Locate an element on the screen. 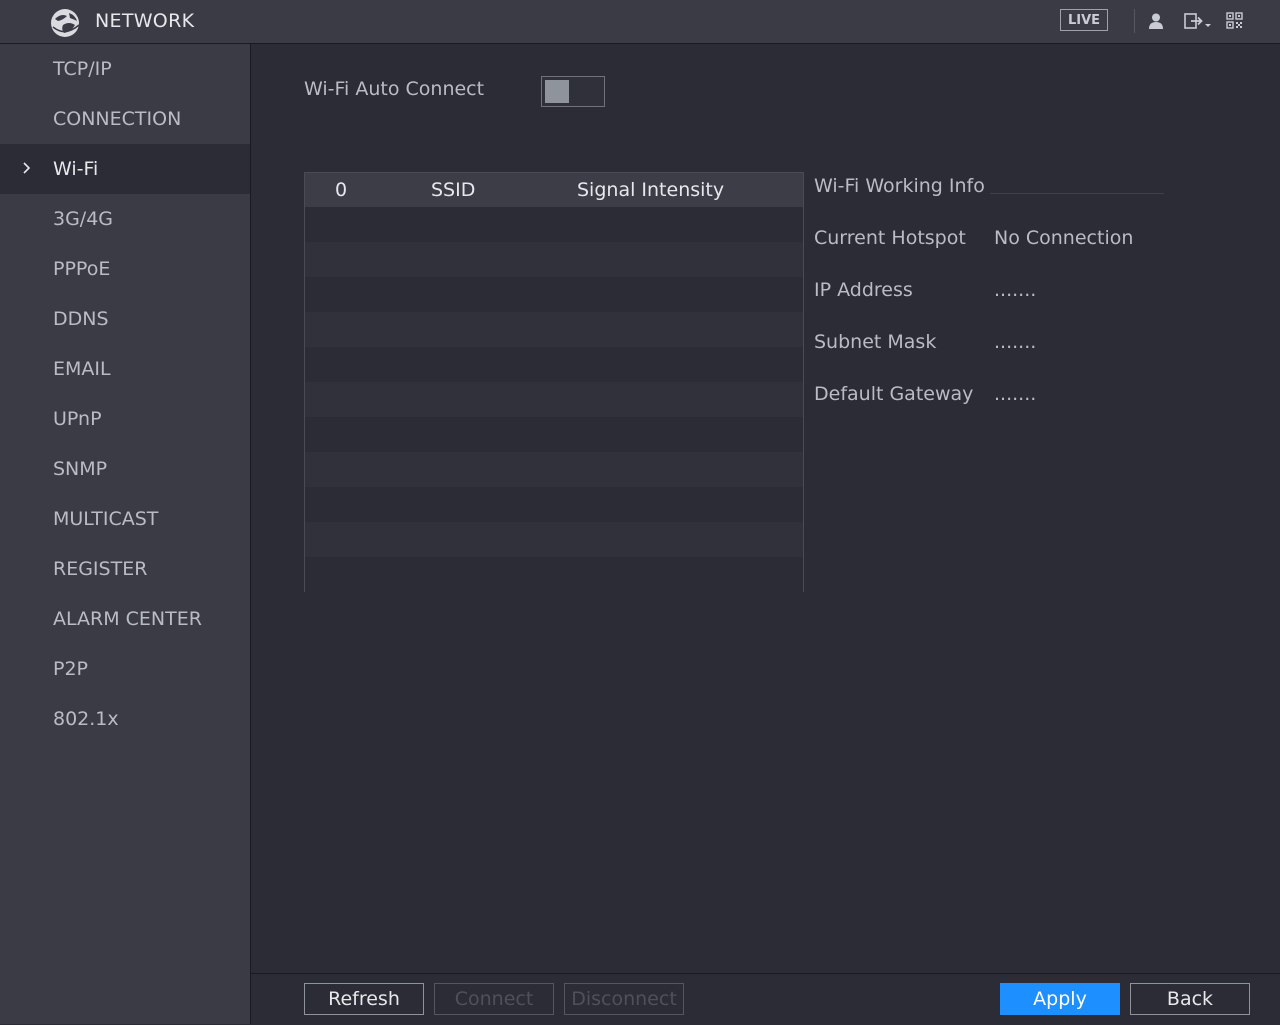 The width and height of the screenshot is (1280, 1025). column-header-signal: Signal Intensity is located at coordinates (650, 190).